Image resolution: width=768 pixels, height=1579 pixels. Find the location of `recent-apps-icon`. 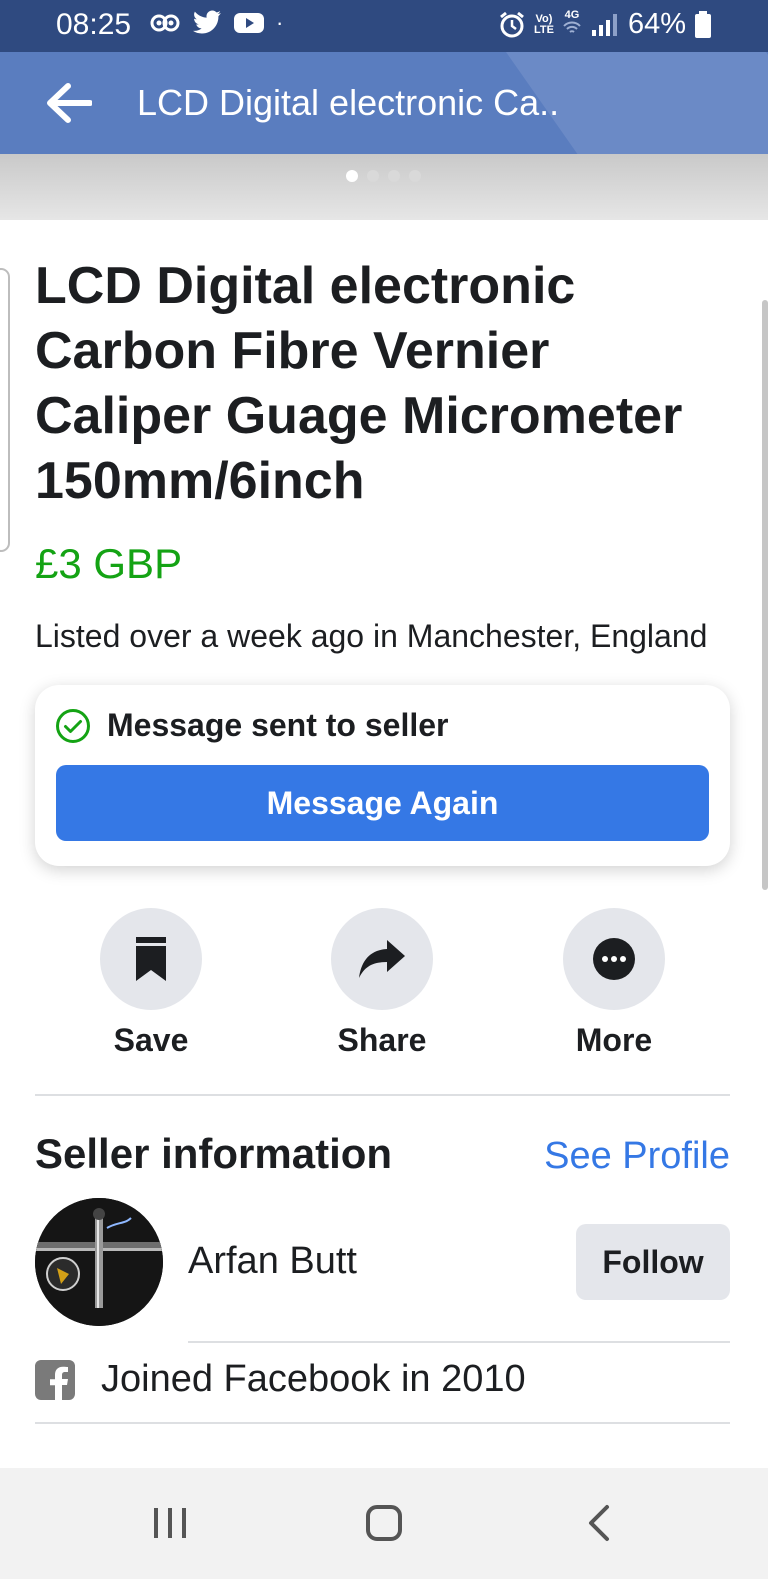

recent-apps-icon is located at coordinates (170, 1523).